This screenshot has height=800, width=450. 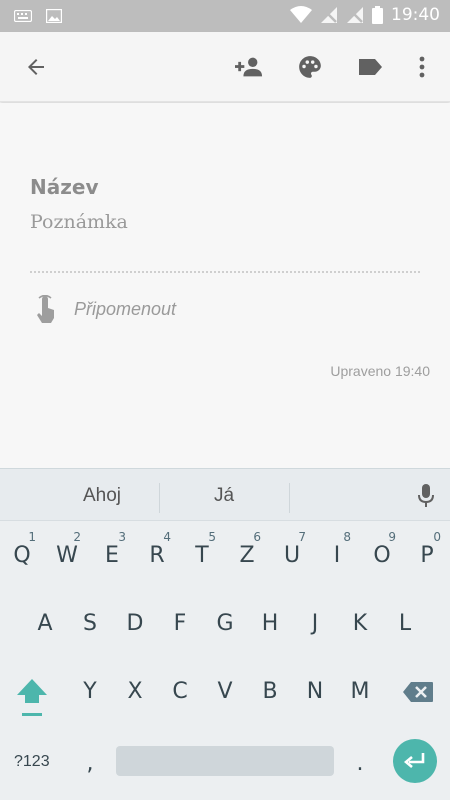 I want to click on key-hint: 5, so click(x=212, y=537).